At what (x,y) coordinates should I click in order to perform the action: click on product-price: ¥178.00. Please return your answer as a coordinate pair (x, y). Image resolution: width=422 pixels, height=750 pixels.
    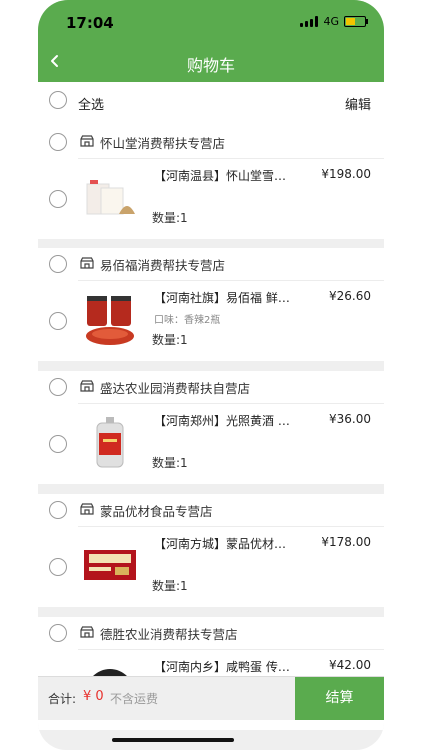
    Looking at the image, I should click on (346, 542).